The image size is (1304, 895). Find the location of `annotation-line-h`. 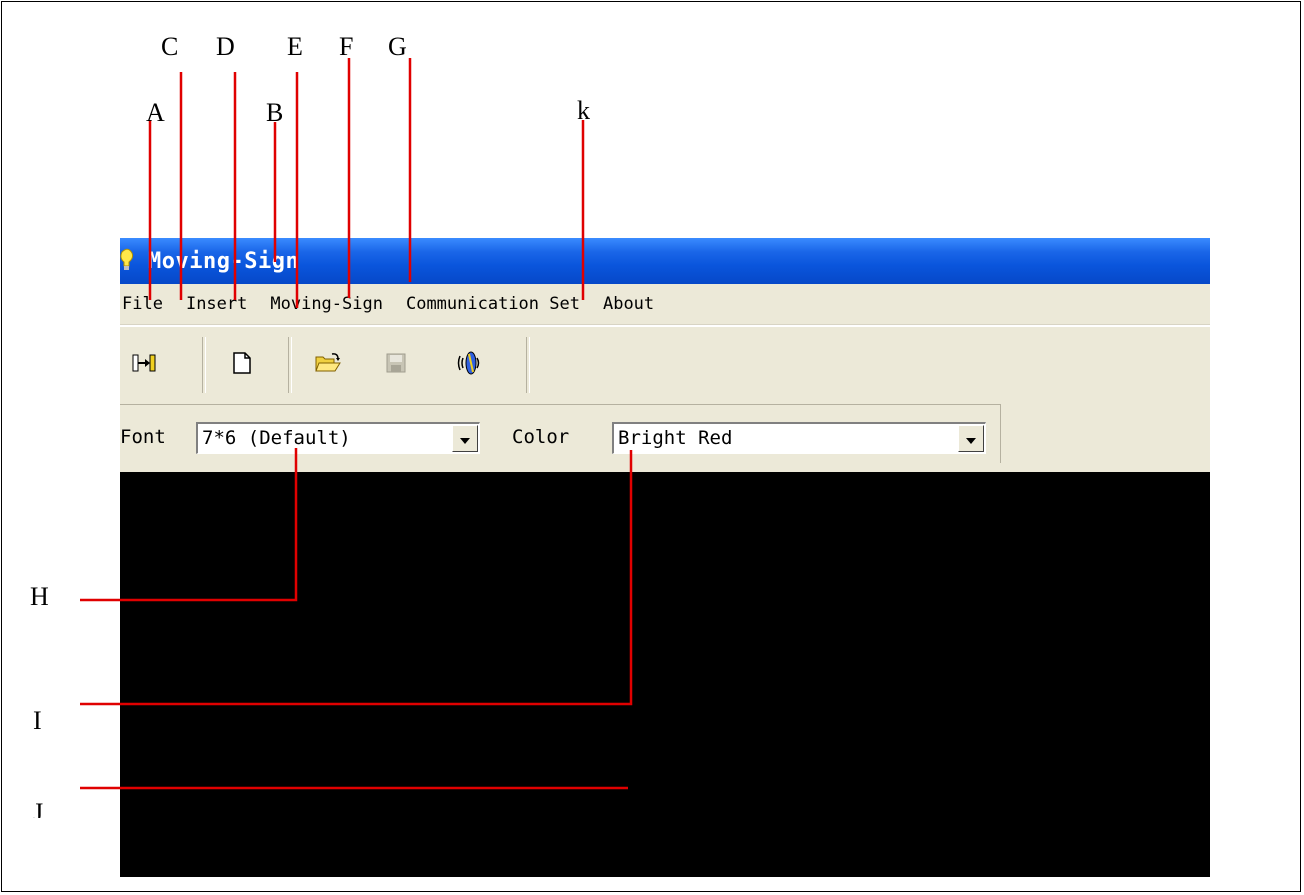

annotation-line-h is located at coordinates (189, 525).